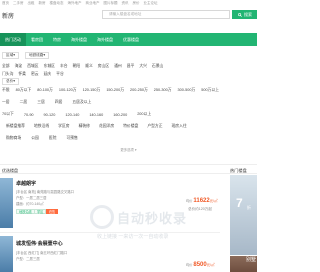 The image size is (320, 272). Describe the element at coordinates (64, 66) in the screenshot. I see `district-option: 丰台` at that location.